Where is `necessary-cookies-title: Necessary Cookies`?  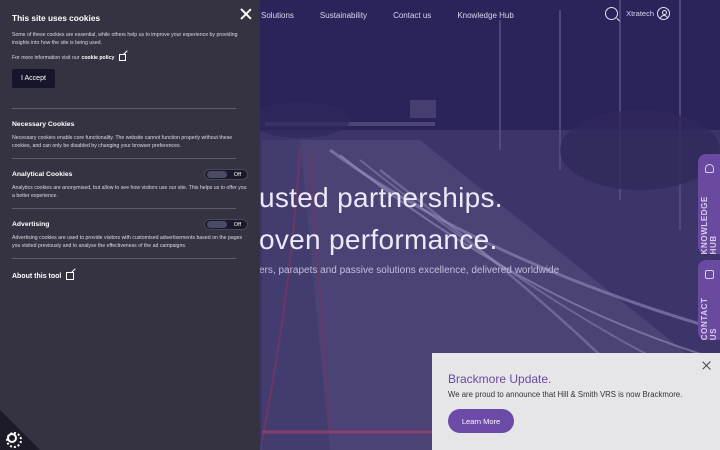 necessary-cookies-title: Necessary Cookies is located at coordinates (43, 124).